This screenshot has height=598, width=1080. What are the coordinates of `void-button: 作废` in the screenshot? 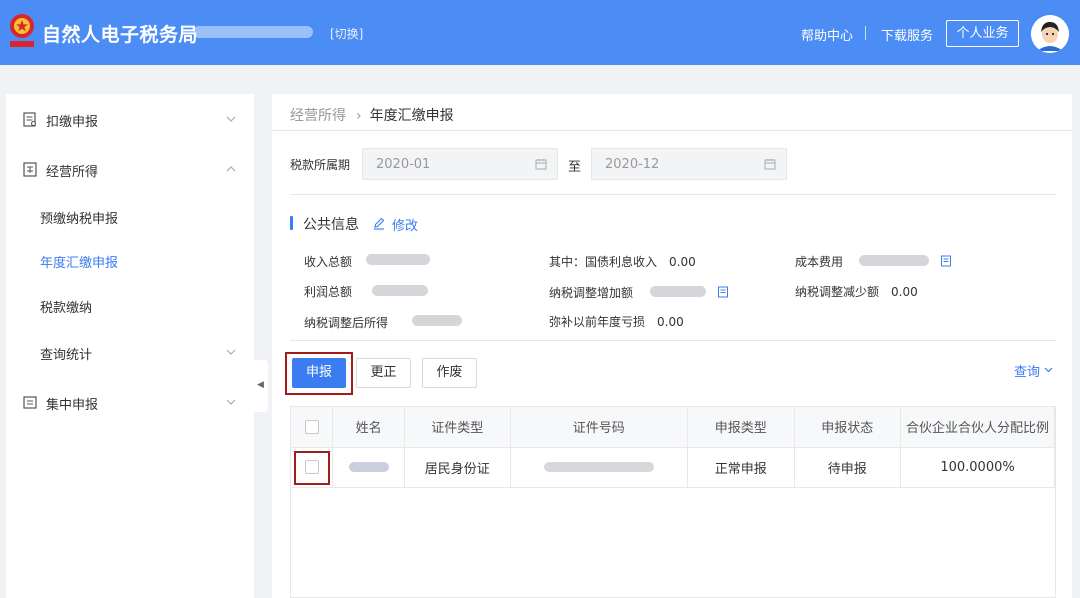 It's located at (449, 373).